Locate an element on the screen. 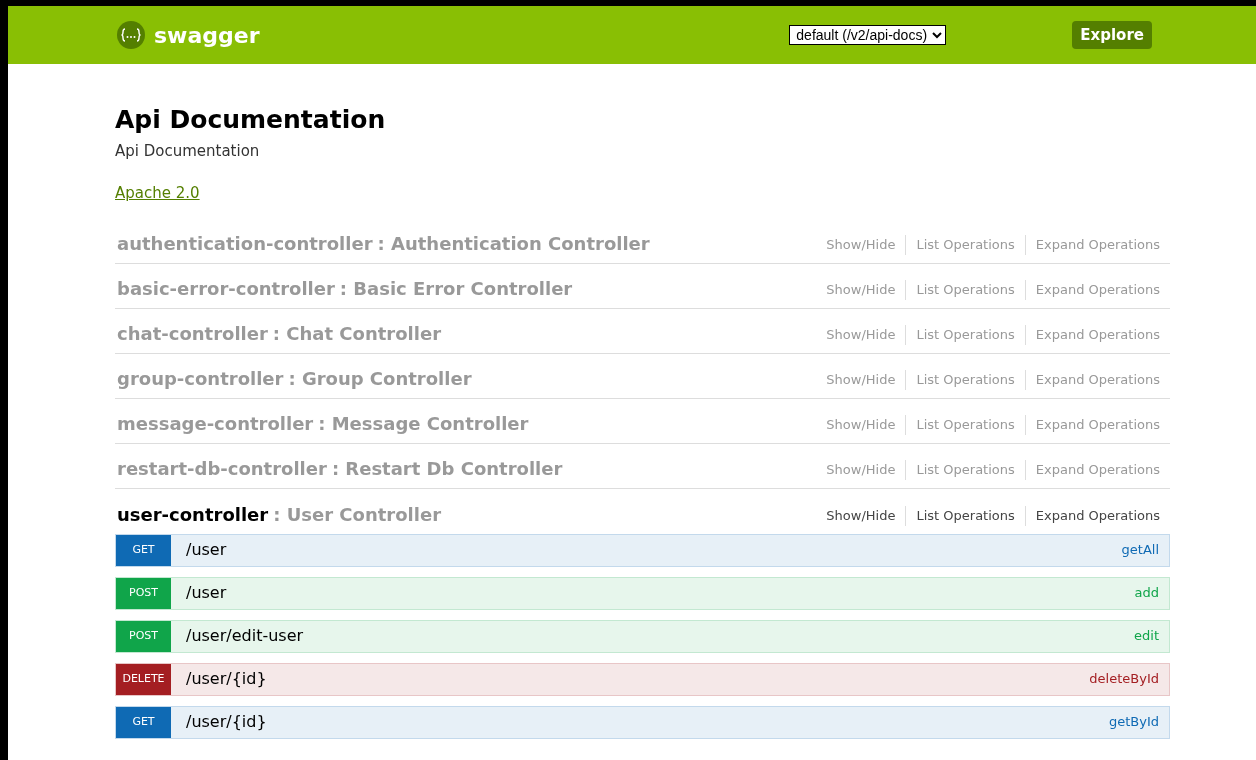 Image resolution: width=1256 pixels, height=760 pixels. controller-description: : Basic Error Controller is located at coordinates (456, 288).